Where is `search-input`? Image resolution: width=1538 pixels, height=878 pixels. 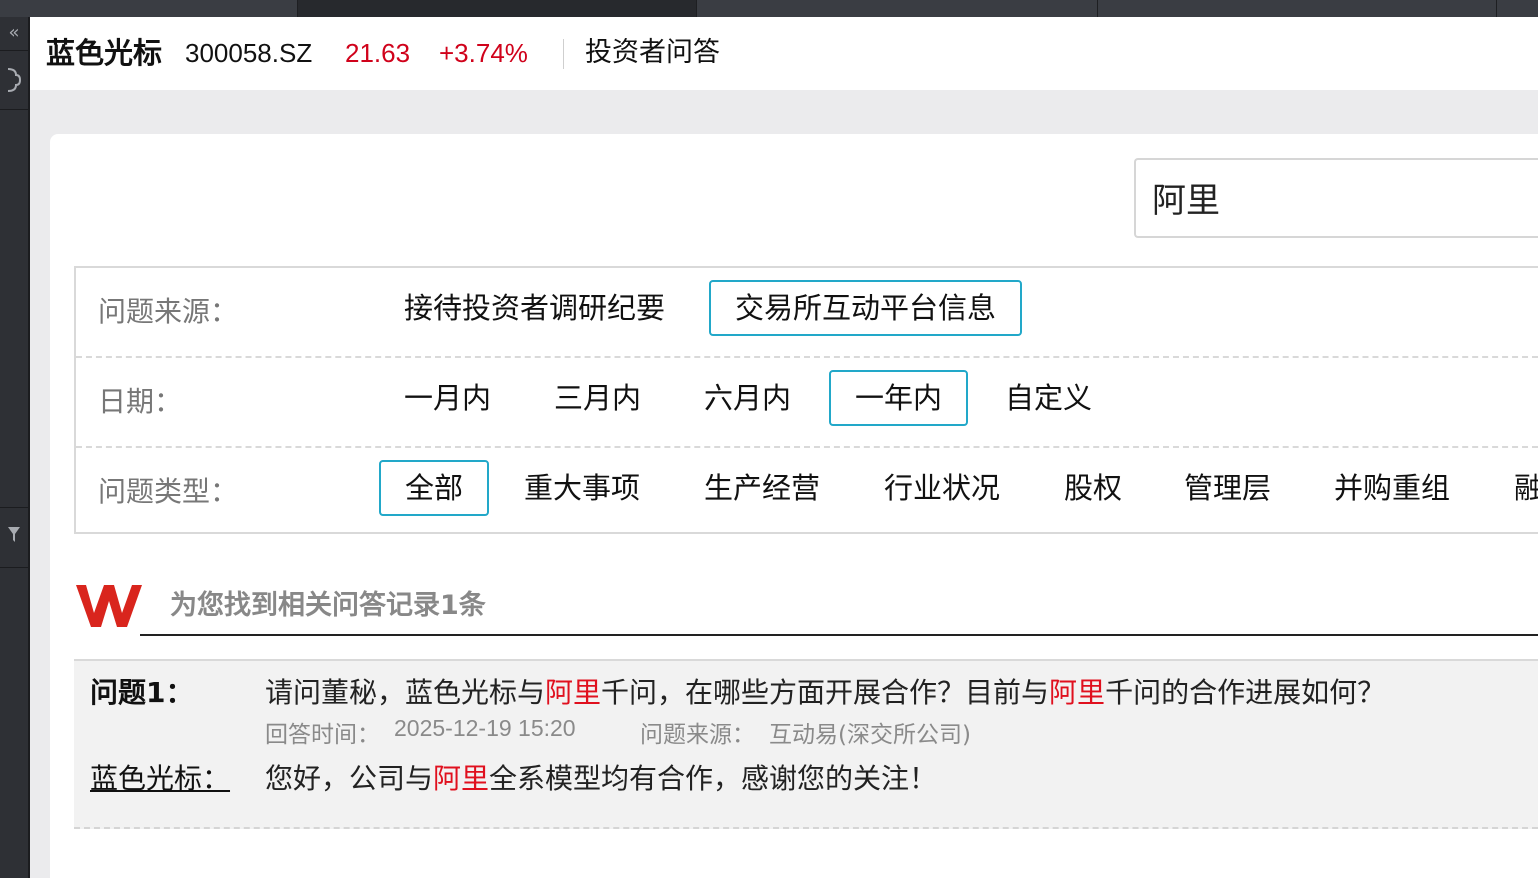
search-input is located at coordinates (1342, 197).